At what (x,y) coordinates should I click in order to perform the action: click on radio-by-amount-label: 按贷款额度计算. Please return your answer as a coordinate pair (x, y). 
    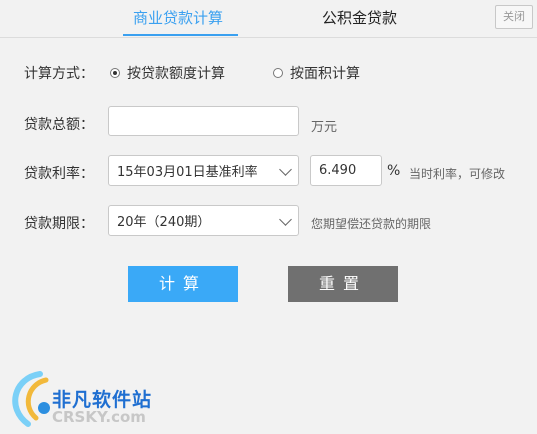
    Looking at the image, I should click on (176, 74).